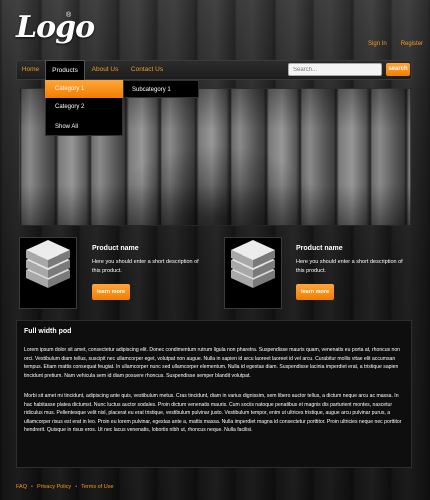 This screenshot has width=430, height=500. I want to click on registered-mark: ®, so click(69, 15).